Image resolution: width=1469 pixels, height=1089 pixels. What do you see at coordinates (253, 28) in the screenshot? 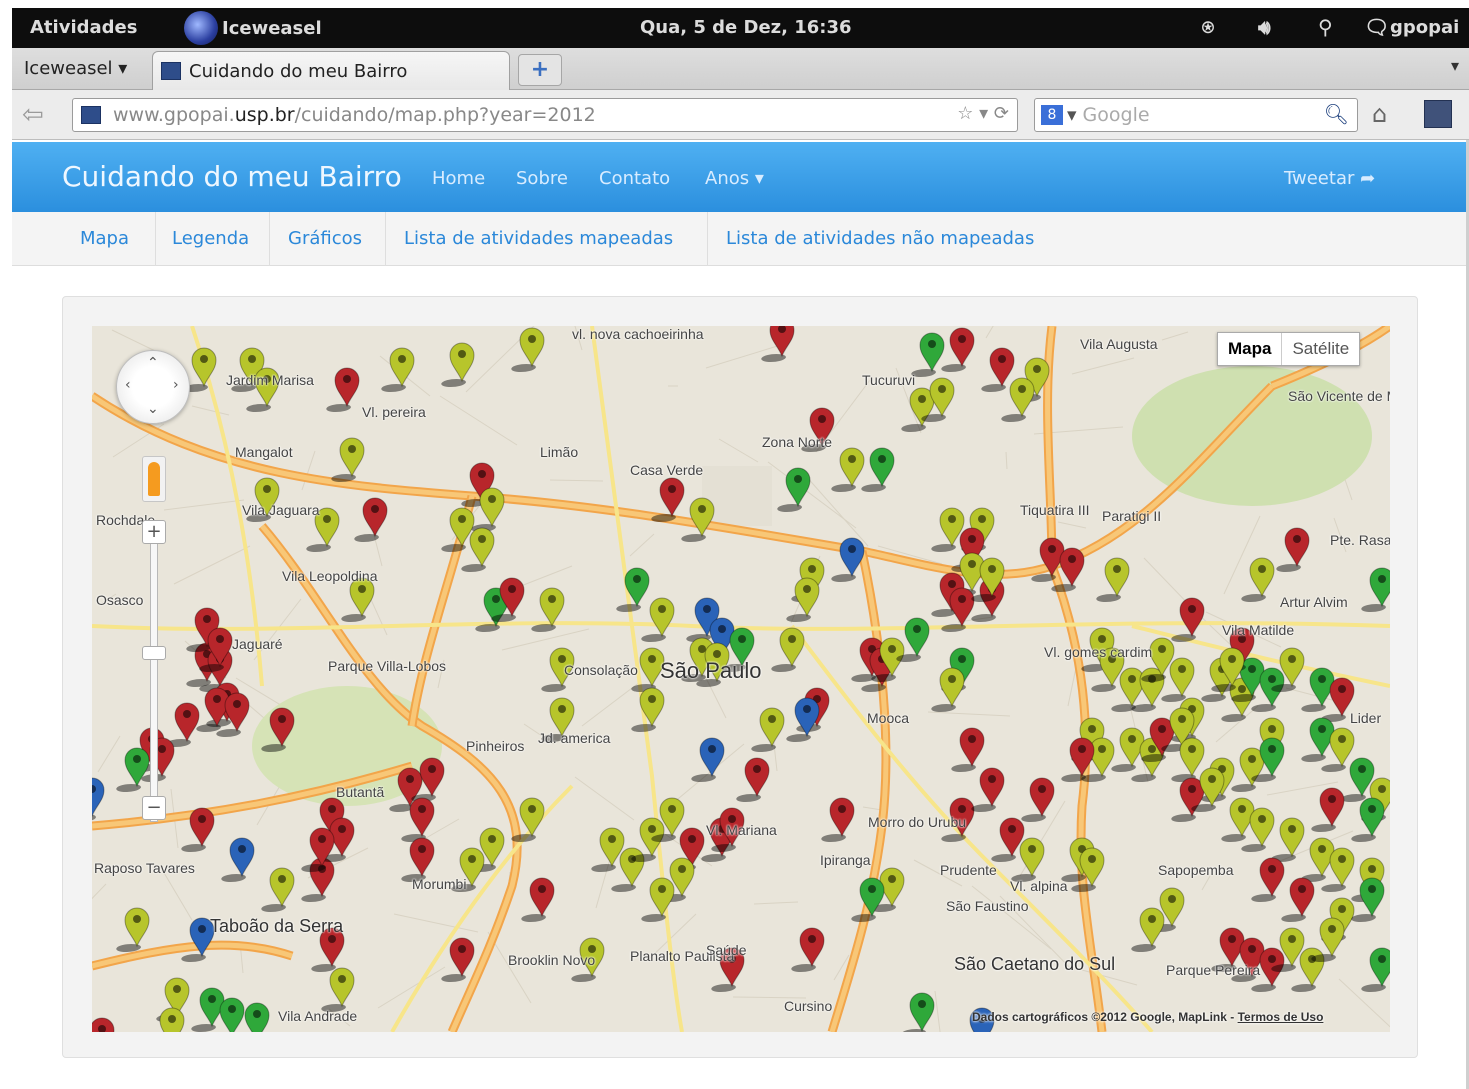
I see `app-menu: Iceweasel` at bounding box center [253, 28].